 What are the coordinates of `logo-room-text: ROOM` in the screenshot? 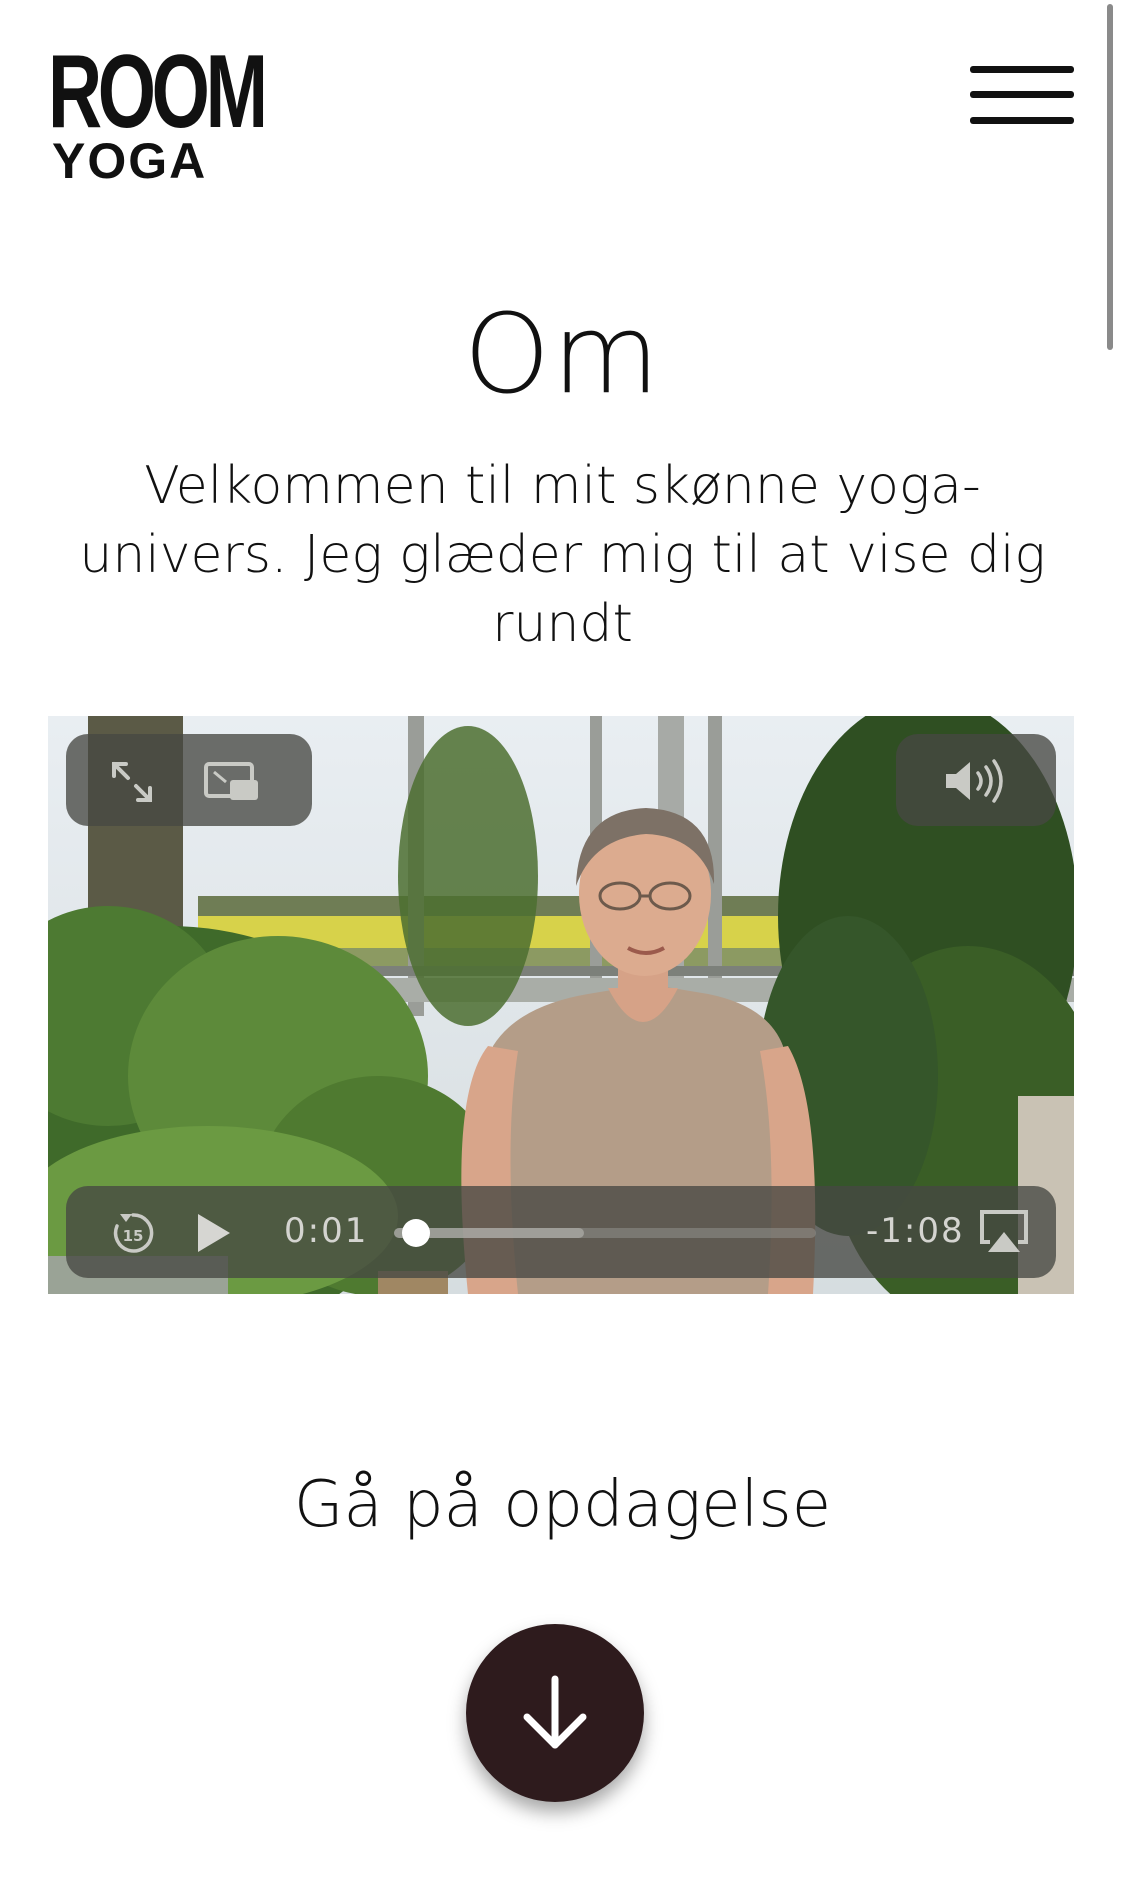 It's located at (158, 92).